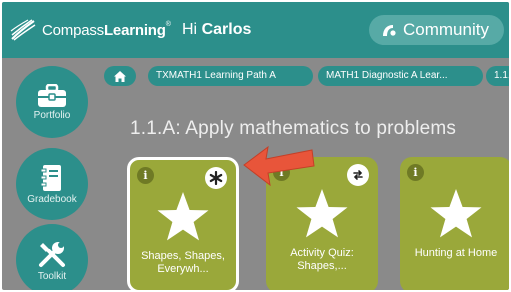 This screenshot has width=511, height=292. I want to click on sidebar-item-label: Toolkit, so click(52, 276).